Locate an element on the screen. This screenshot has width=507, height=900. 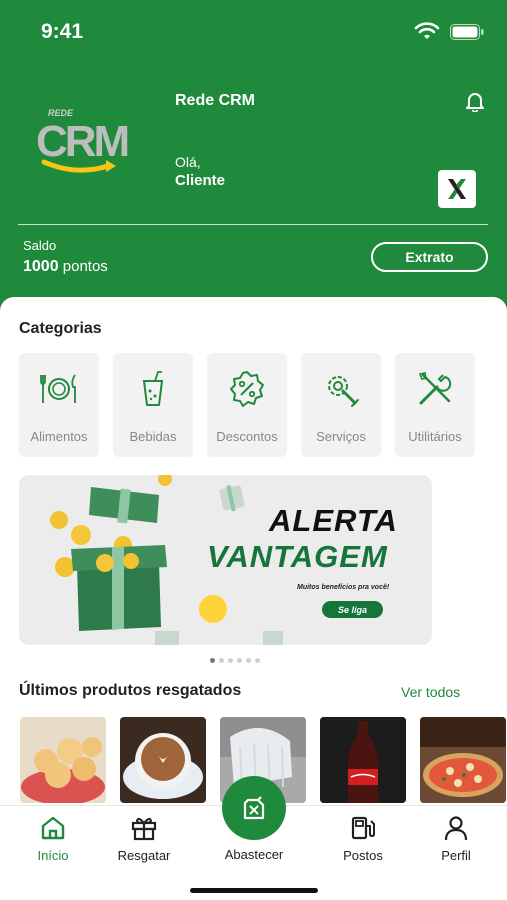
banner-subtitle: Muitos benefícios pra você! is located at coordinates (343, 587).